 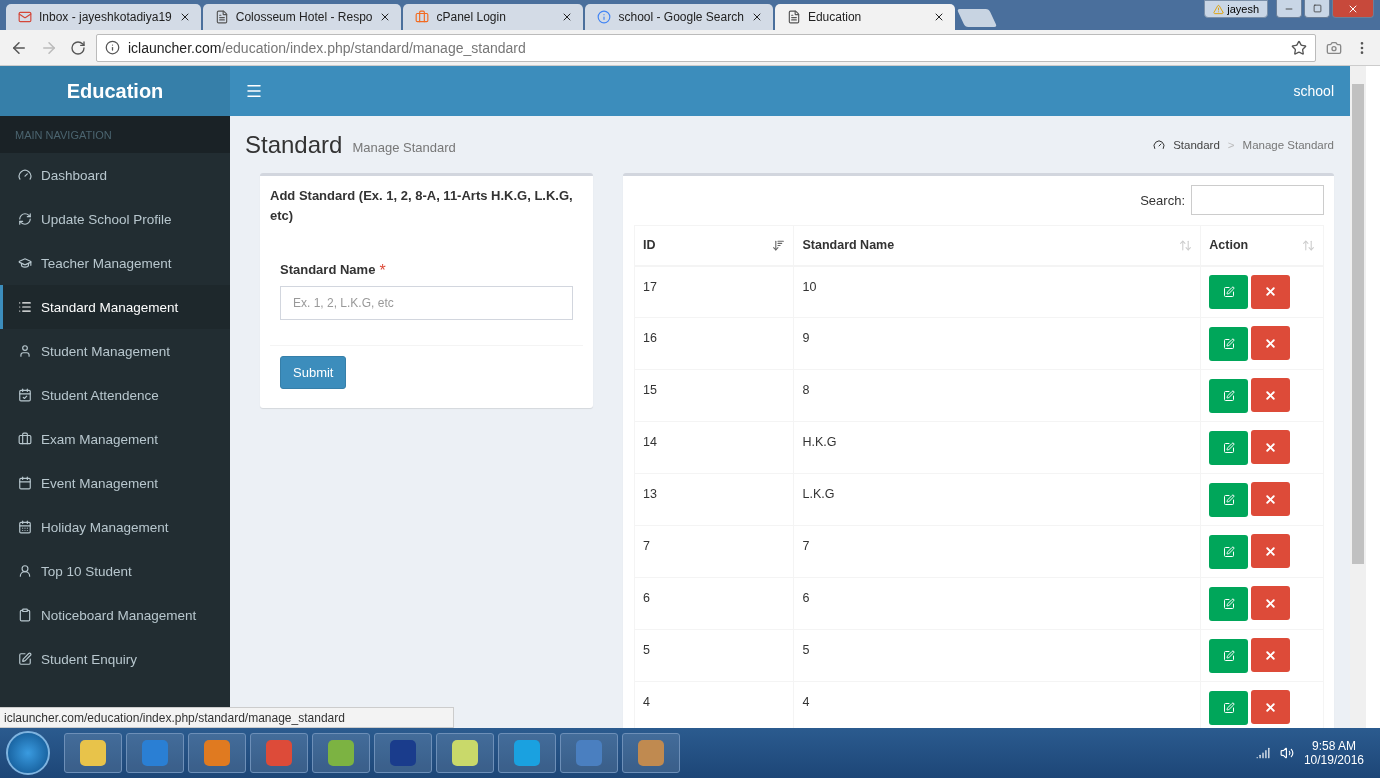 What do you see at coordinates (302, 17) in the screenshot?
I see `browser-tab: Colosseum Hotel - Respo` at bounding box center [302, 17].